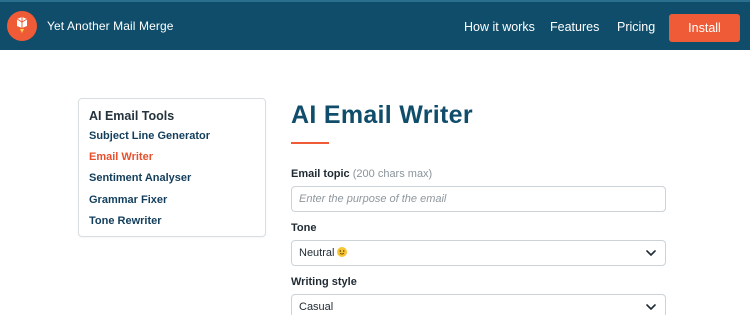 This screenshot has height=315, width=750. Describe the element at coordinates (121, 157) in the screenshot. I see `sidebar-item-email-writer: Email Writer` at that location.